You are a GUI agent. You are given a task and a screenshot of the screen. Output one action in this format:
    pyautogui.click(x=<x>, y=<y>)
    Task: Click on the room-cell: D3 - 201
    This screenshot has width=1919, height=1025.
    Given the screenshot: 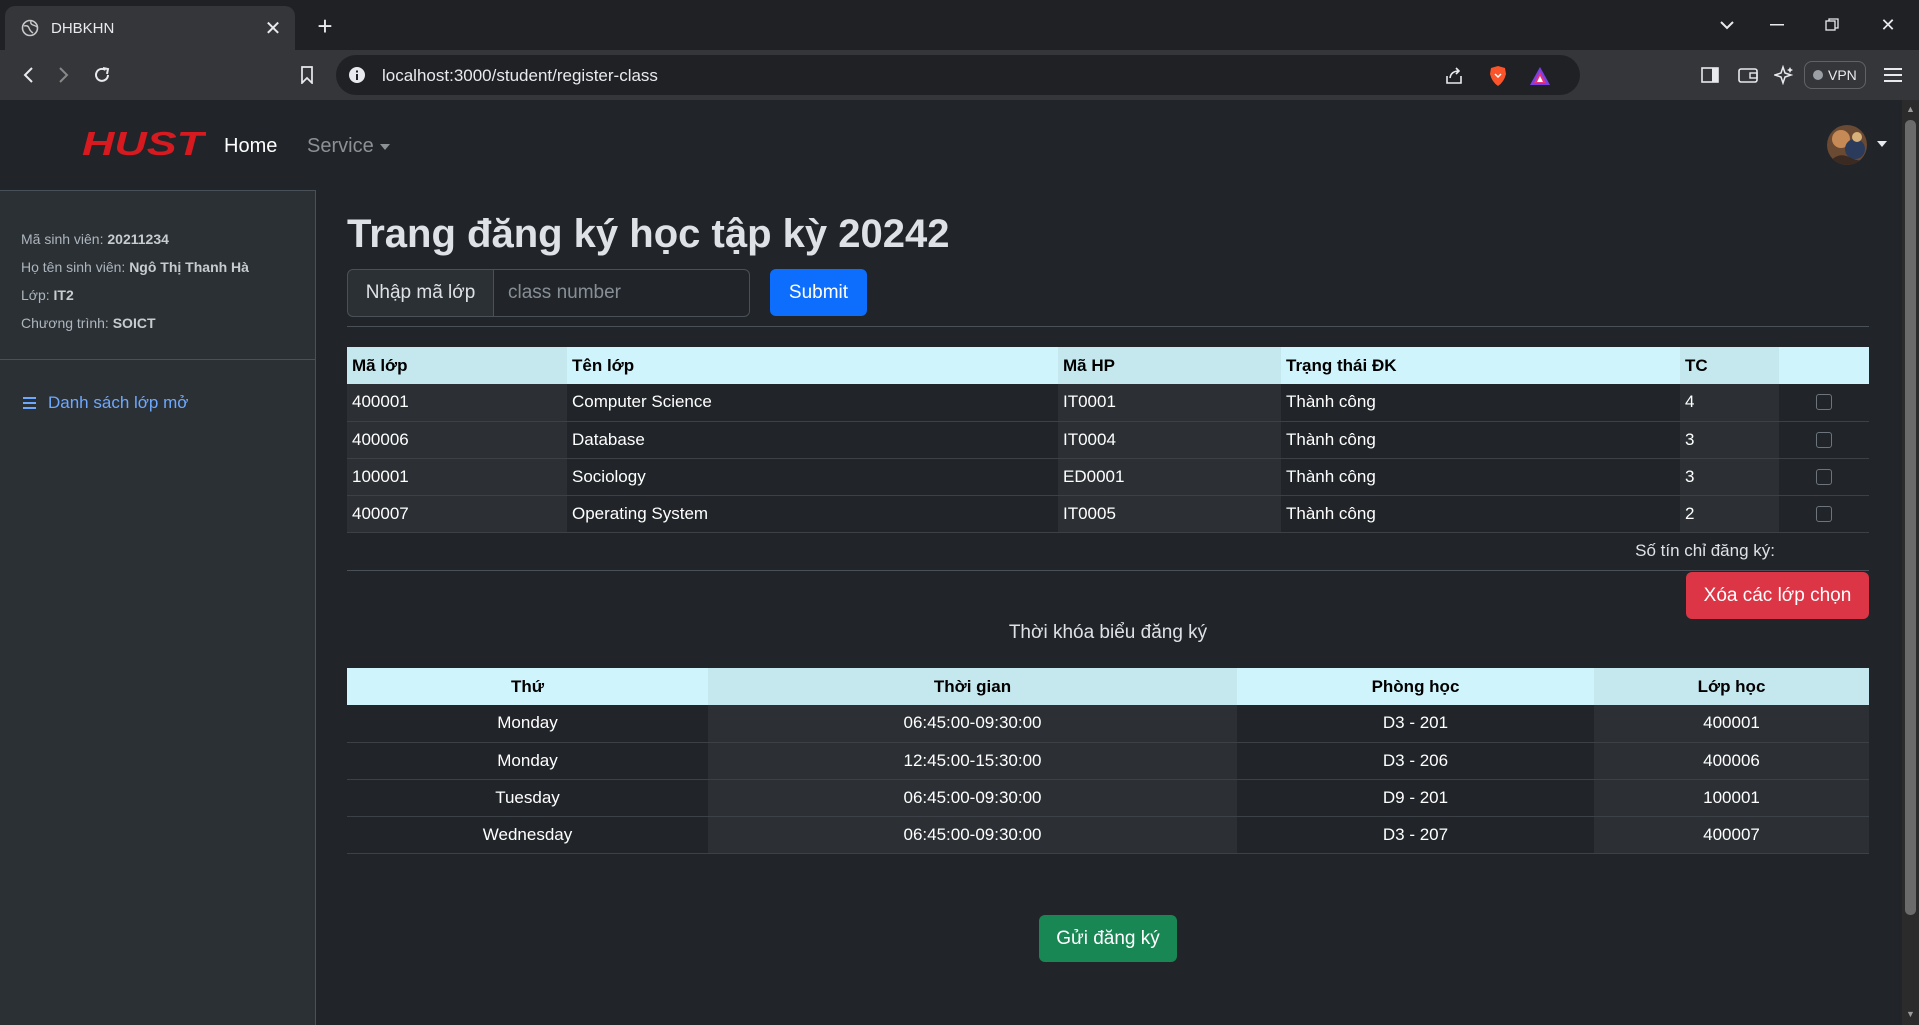 What is the action you would take?
    pyautogui.click(x=1415, y=724)
    